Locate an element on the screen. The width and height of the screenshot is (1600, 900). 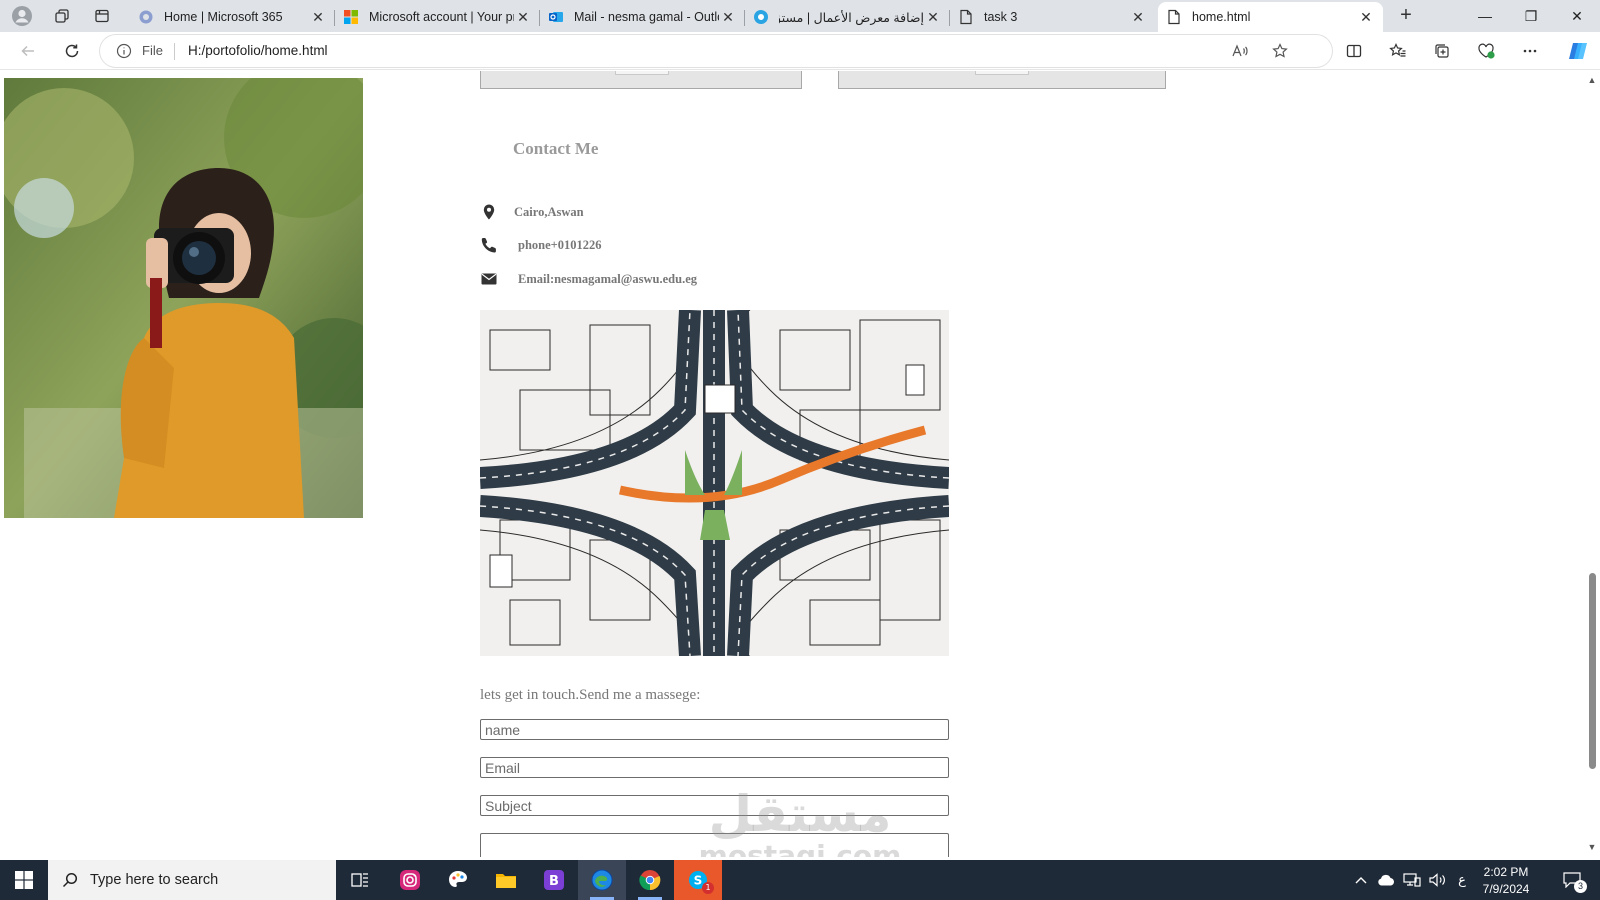
skype-icon: S 1 is located at coordinates (698, 880).